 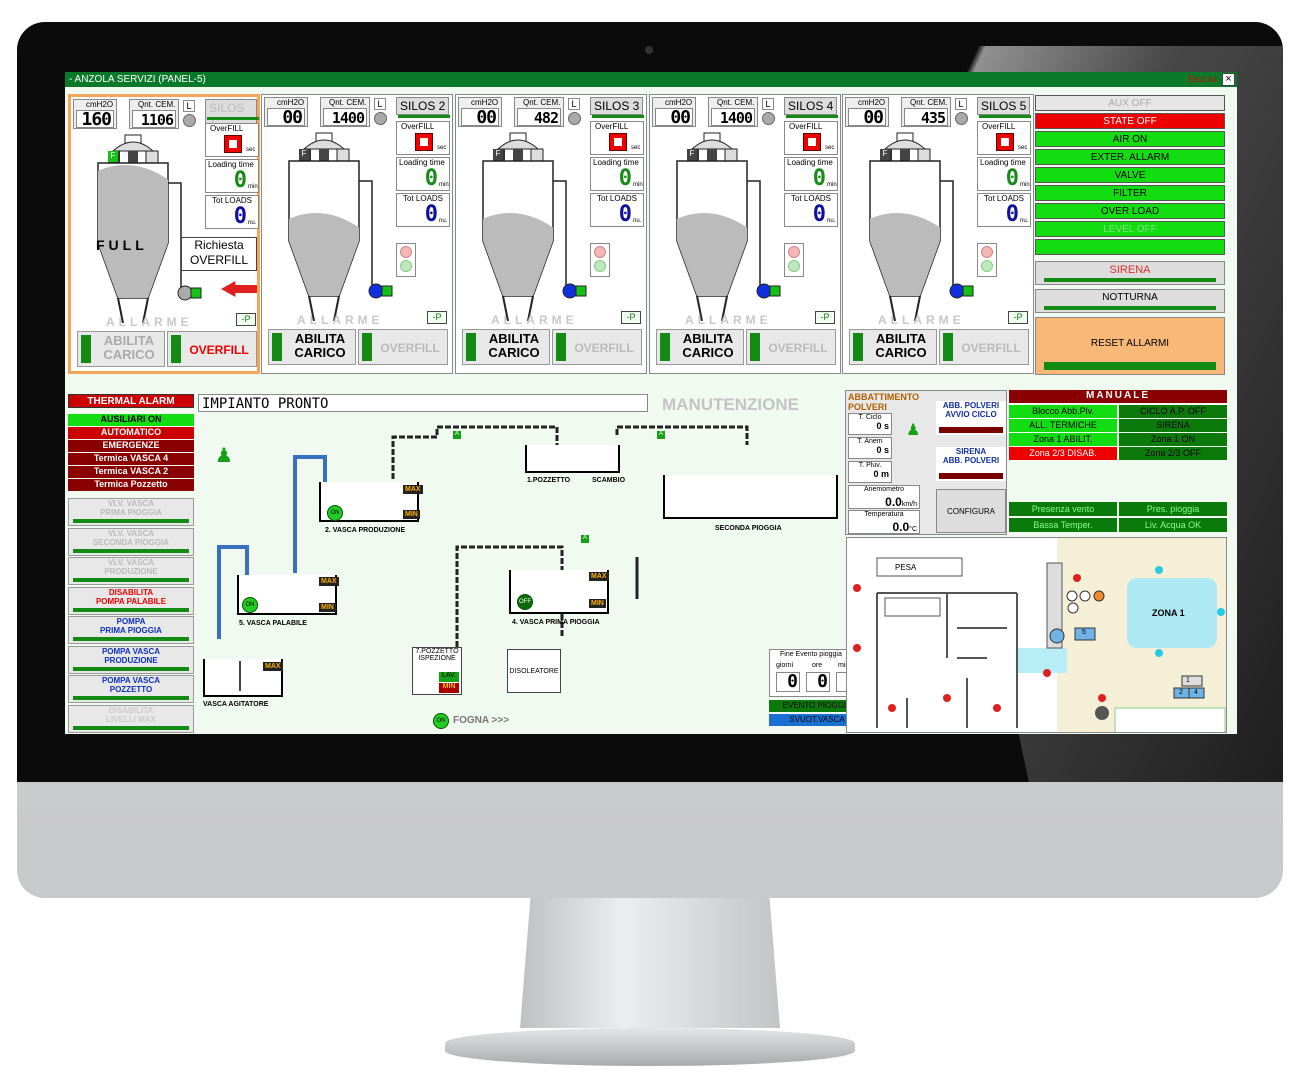 I want to click on status-valve: VALVE, so click(x=1130, y=175).